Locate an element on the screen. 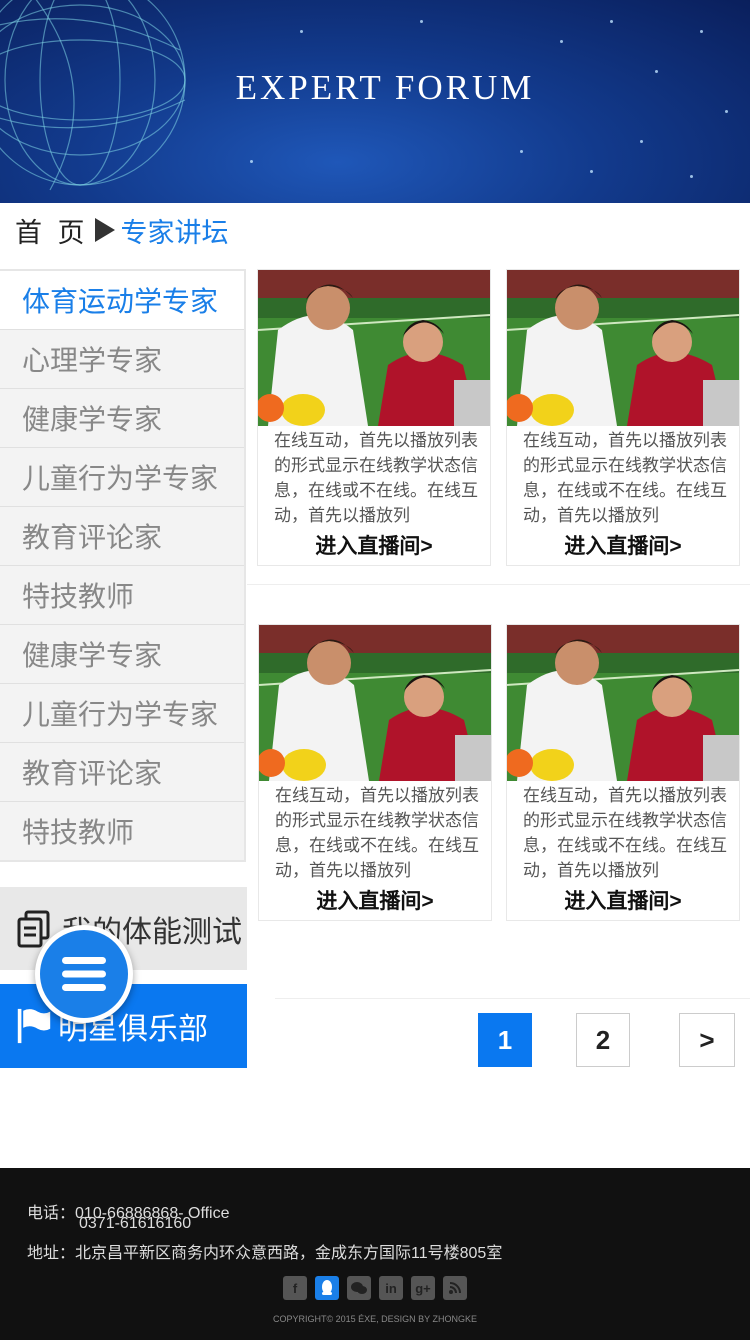 This screenshot has height=1340, width=750. banner-title: EXPERT FORUM is located at coordinates (385, 87).